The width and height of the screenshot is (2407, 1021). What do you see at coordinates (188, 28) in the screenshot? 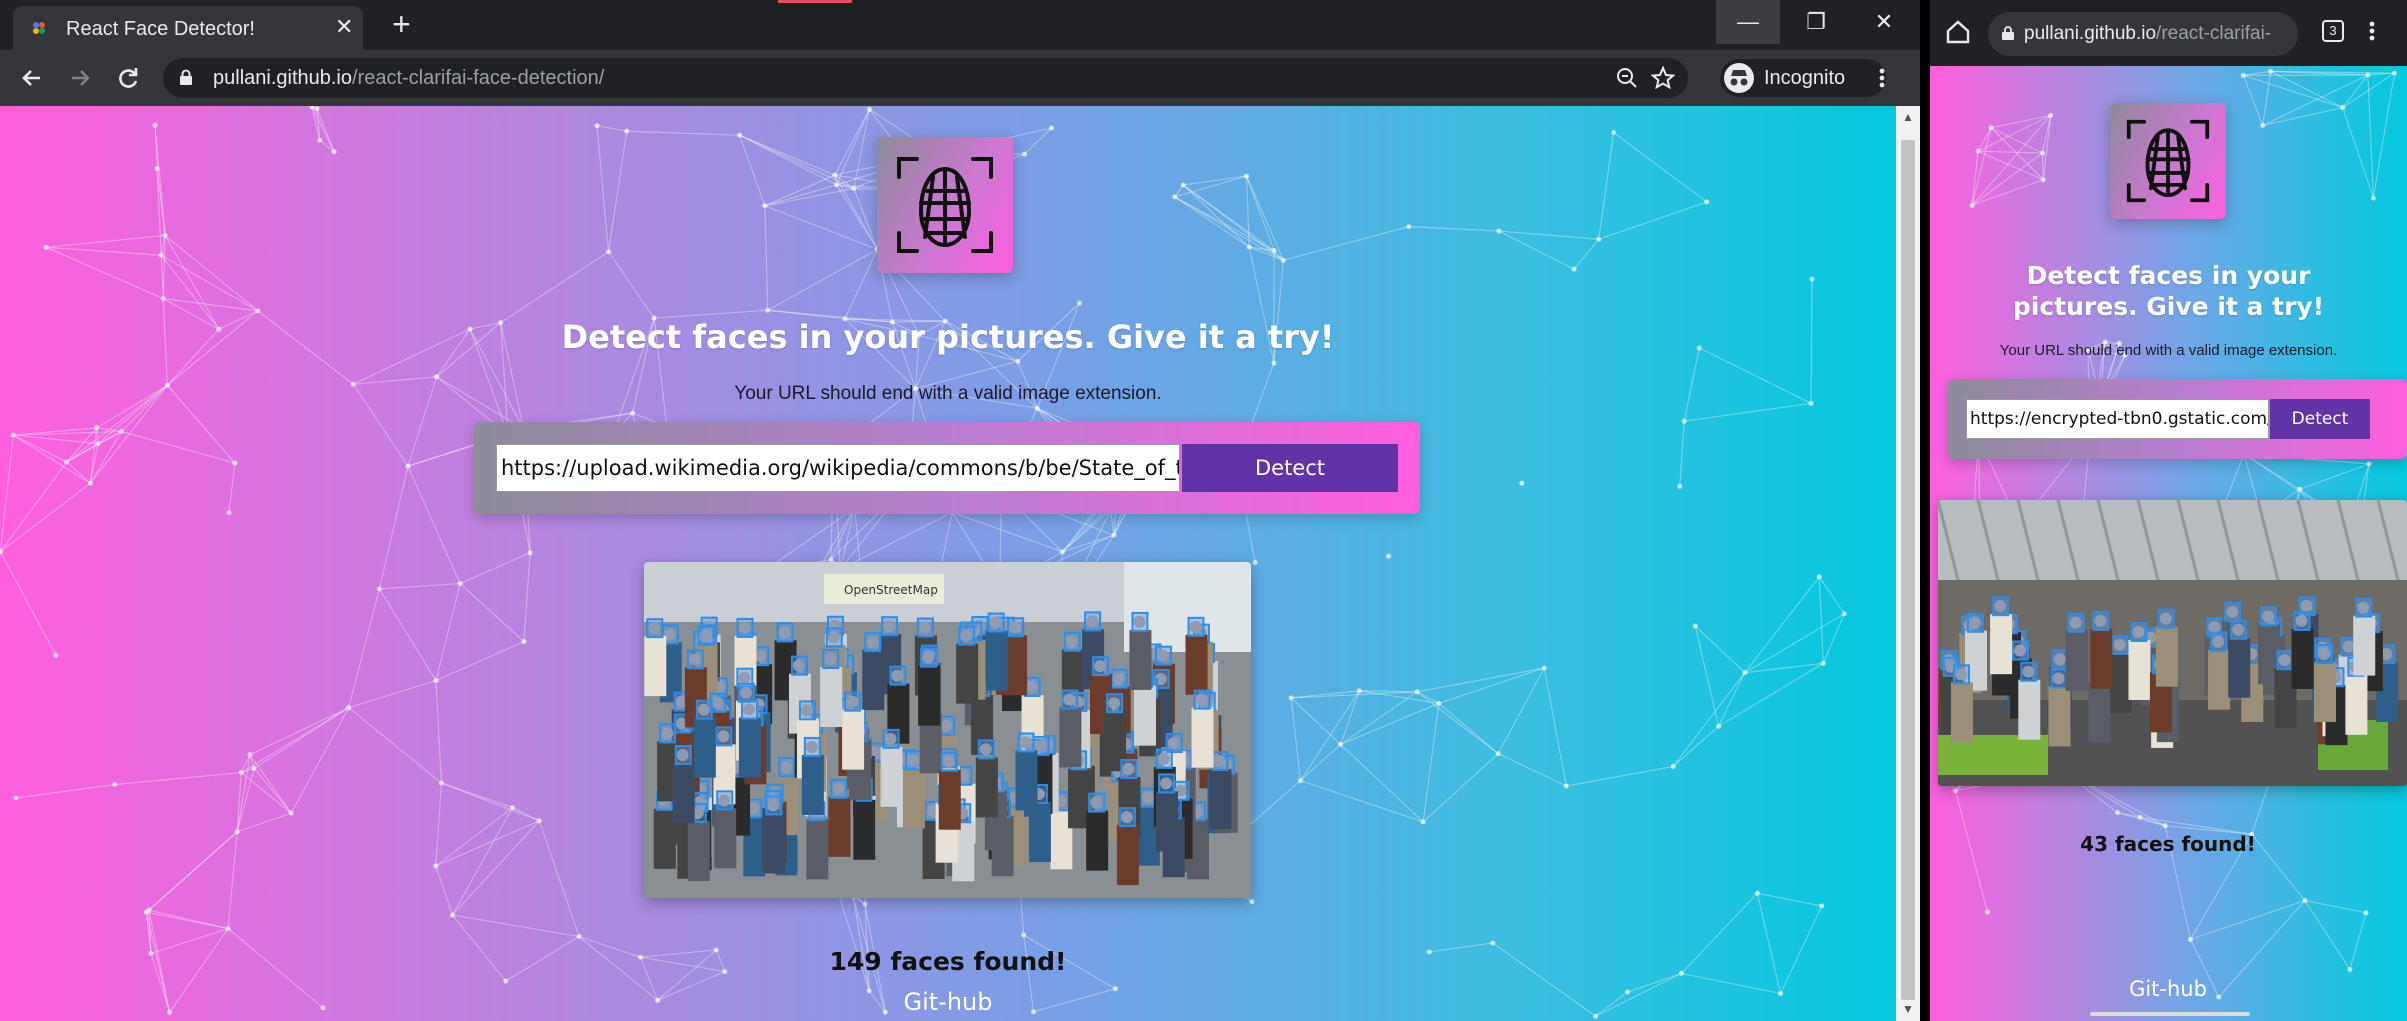
I see `browser-tab: React Face Detector! ✕` at bounding box center [188, 28].